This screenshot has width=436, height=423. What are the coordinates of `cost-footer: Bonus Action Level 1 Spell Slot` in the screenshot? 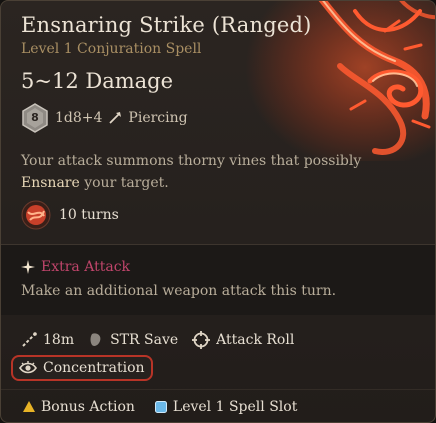 It's located at (218, 405).